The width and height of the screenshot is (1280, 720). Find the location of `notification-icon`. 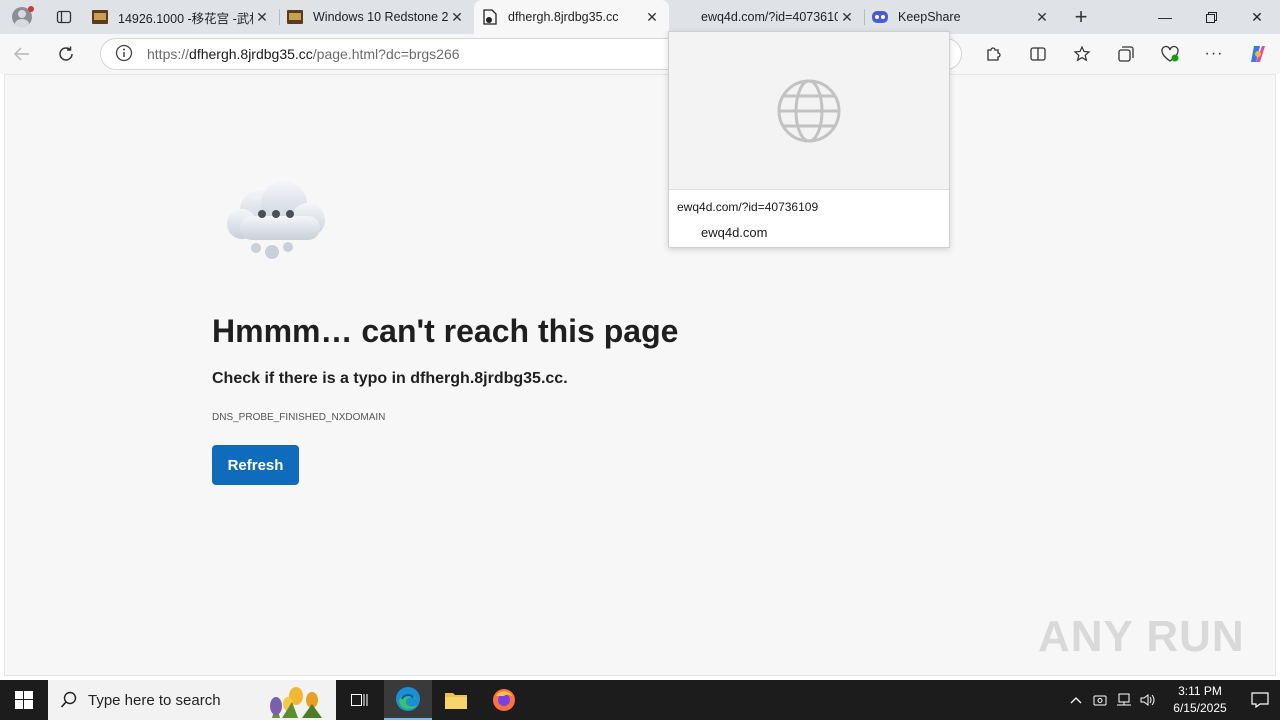

notification-icon is located at coordinates (1260, 700).